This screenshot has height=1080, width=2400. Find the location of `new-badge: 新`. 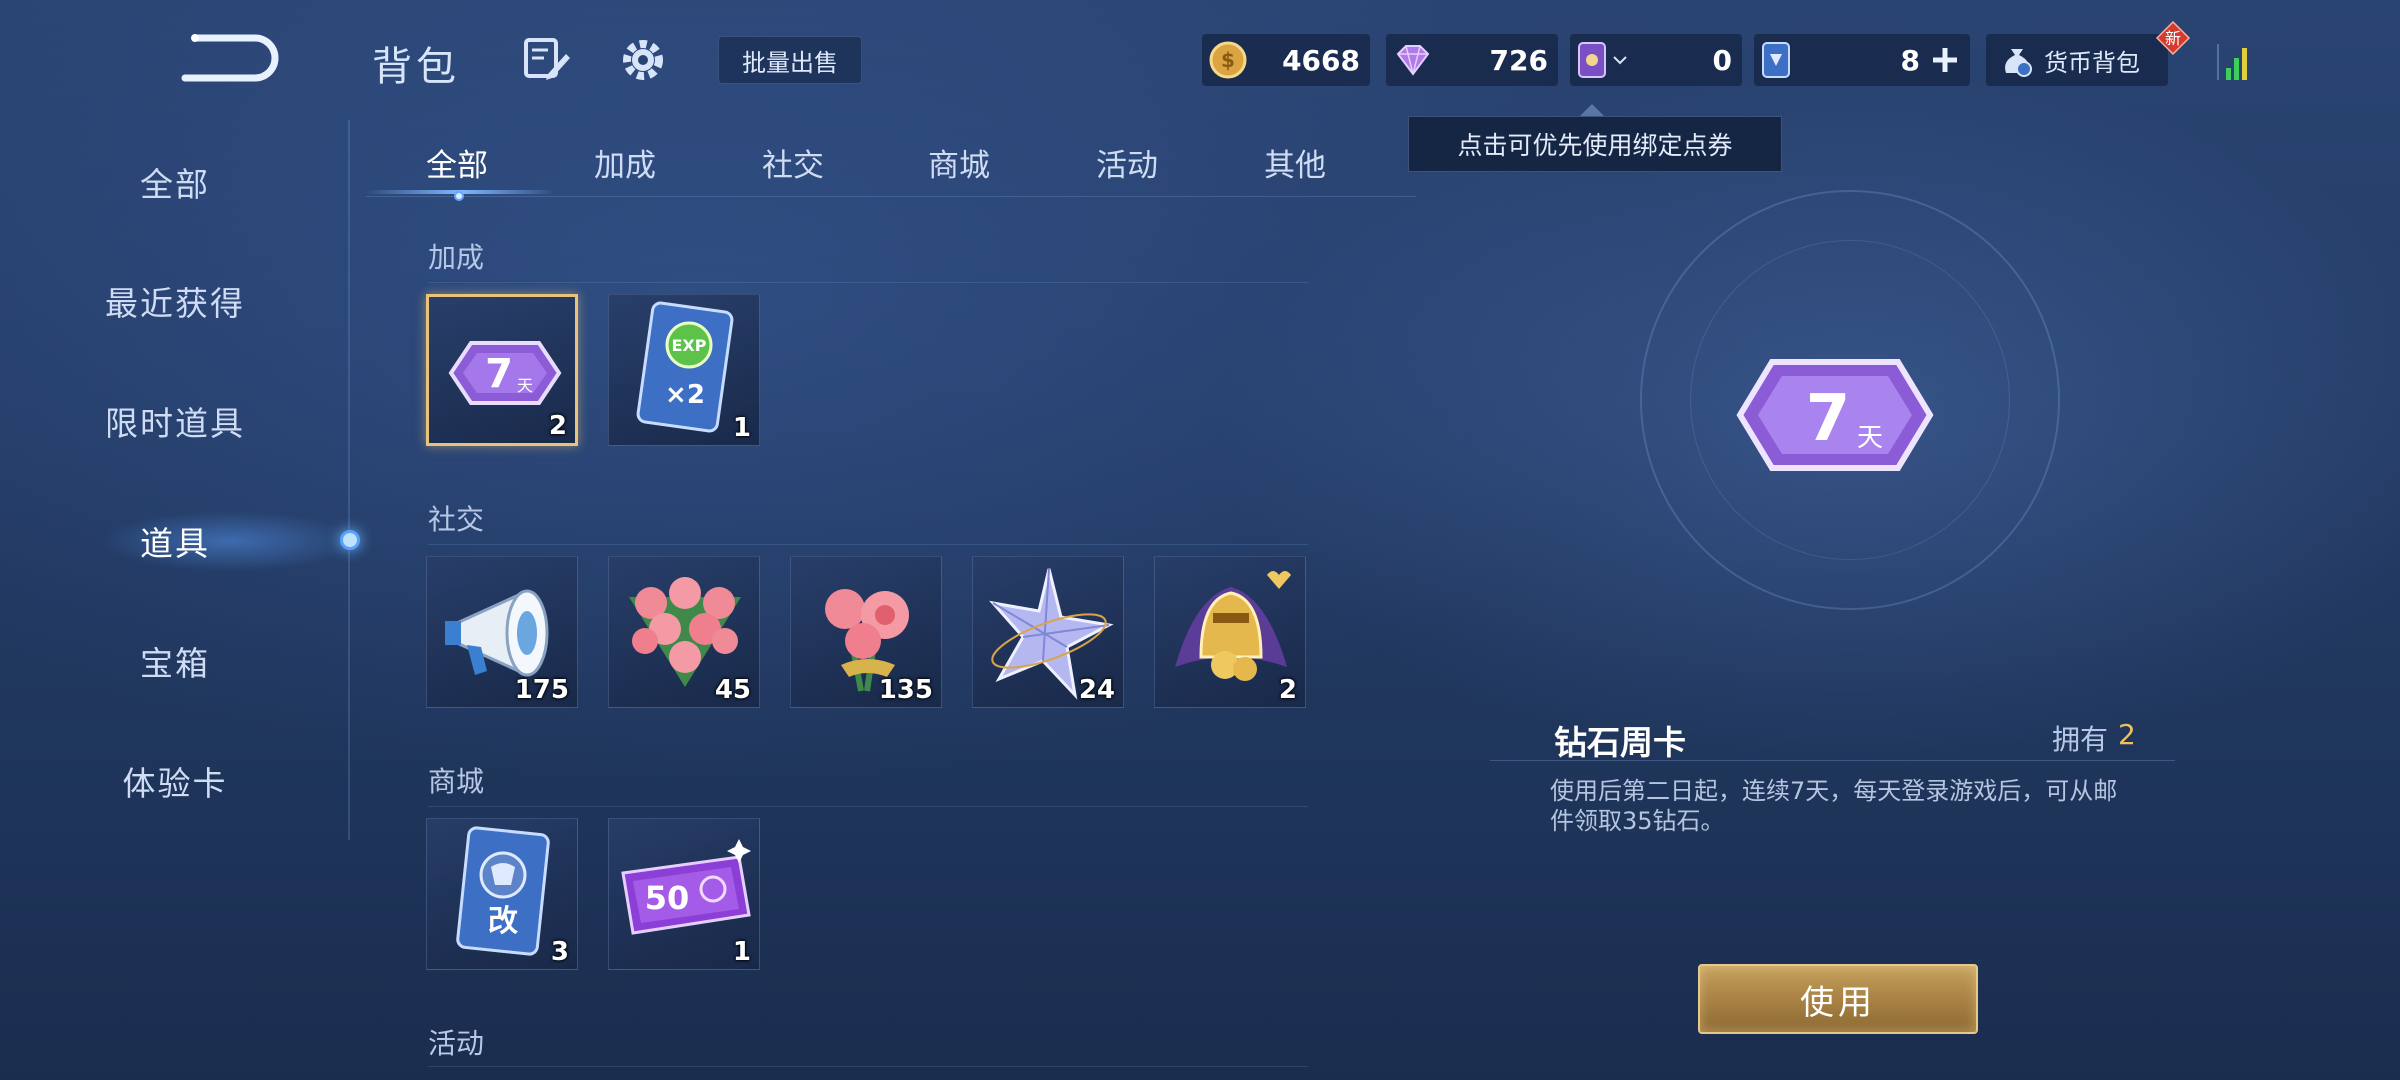

new-badge: 新 is located at coordinates (2173, 38).